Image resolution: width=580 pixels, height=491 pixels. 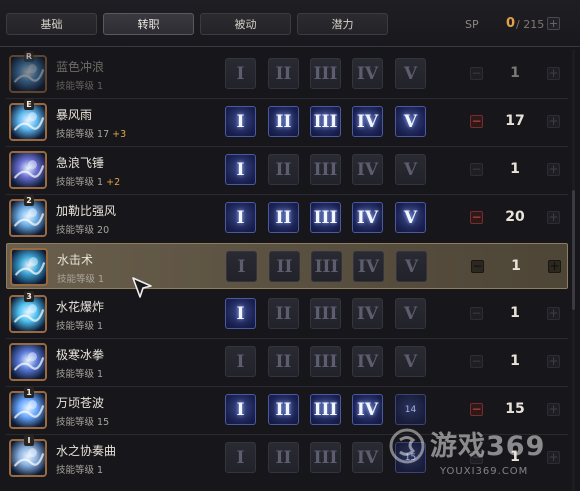 What do you see at coordinates (553, 23) in the screenshot?
I see `sp-add-button: +` at bounding box center [553, 23].